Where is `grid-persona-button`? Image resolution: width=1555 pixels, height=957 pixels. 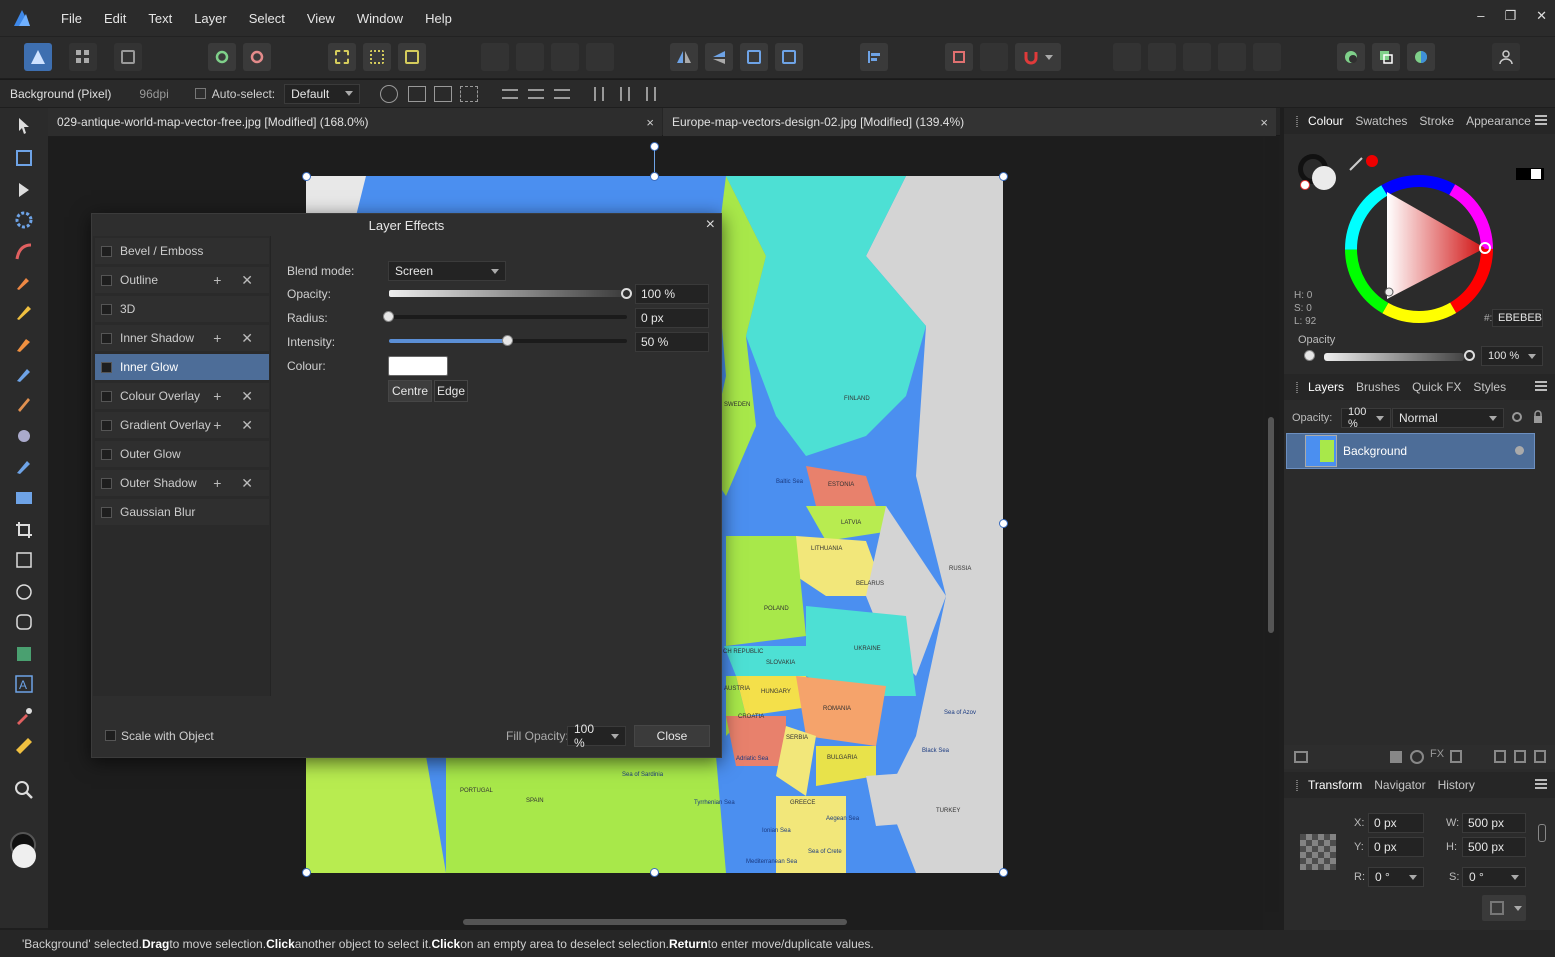
grid-persona-button is located at coordinates (83, 57).